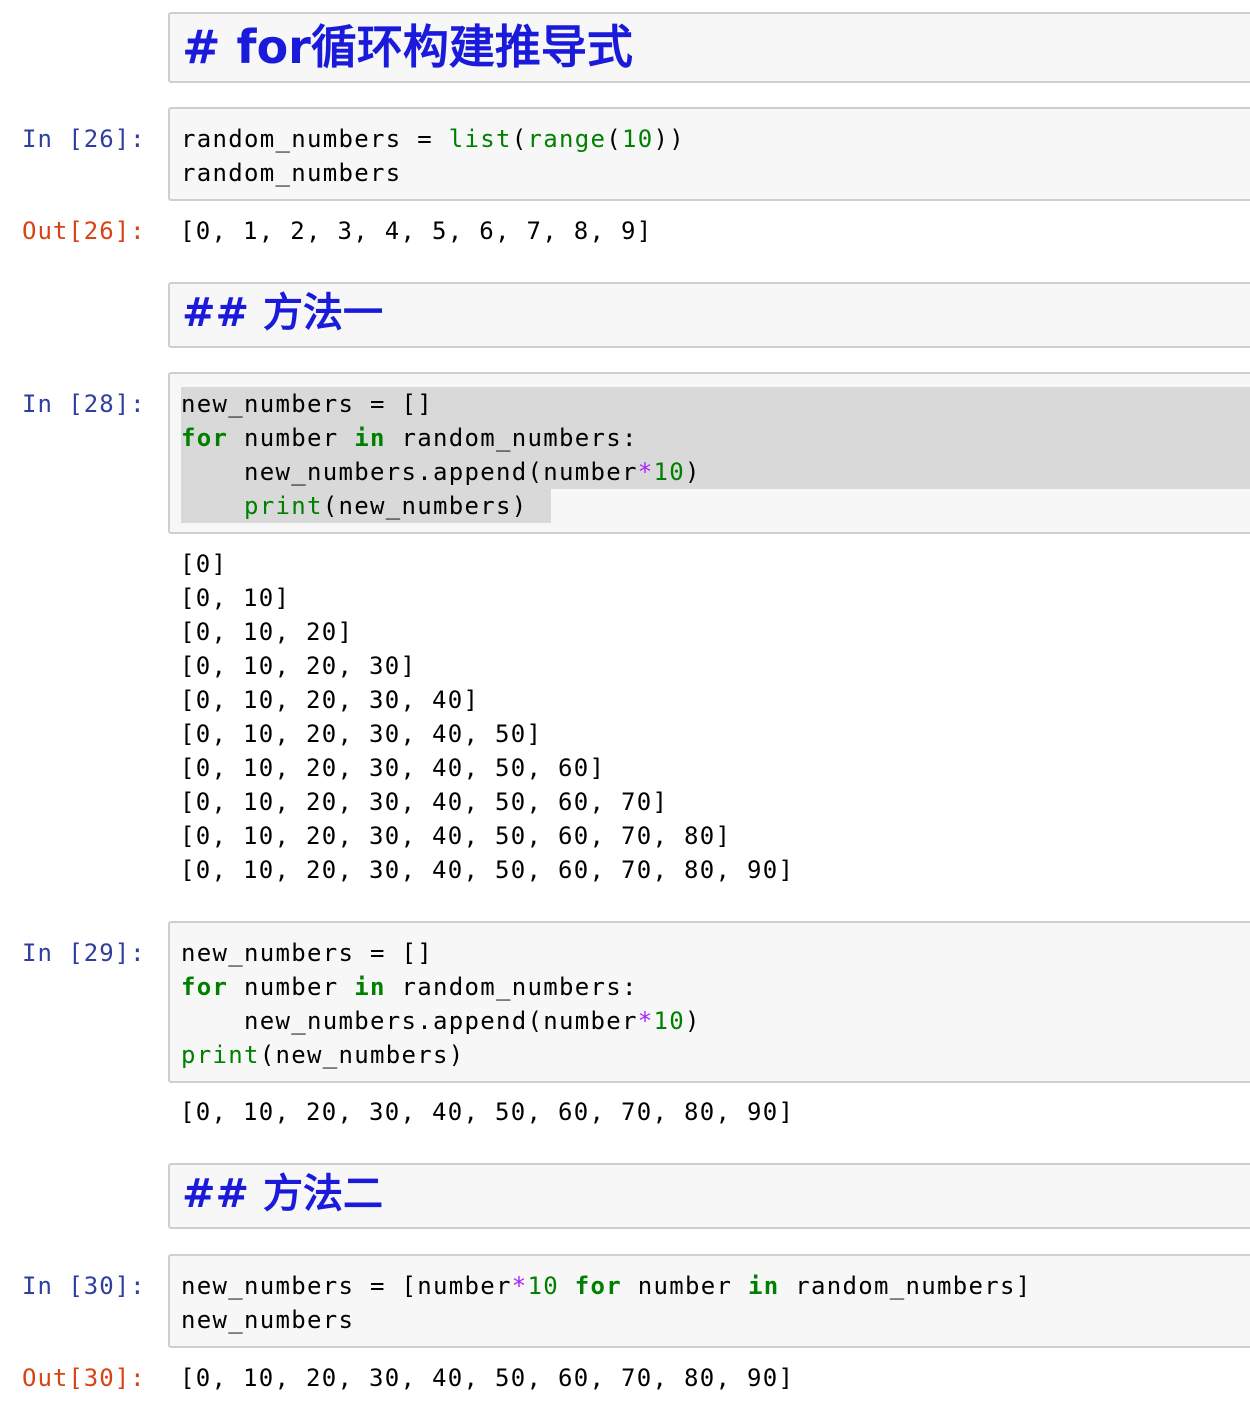 The height and width of the screenshot is (1414, 1250). Describe the element at coordinates (361, 734) in the screenshot. I see `output-line: [0, 10, 20, 30, 40, 50]` at that location.